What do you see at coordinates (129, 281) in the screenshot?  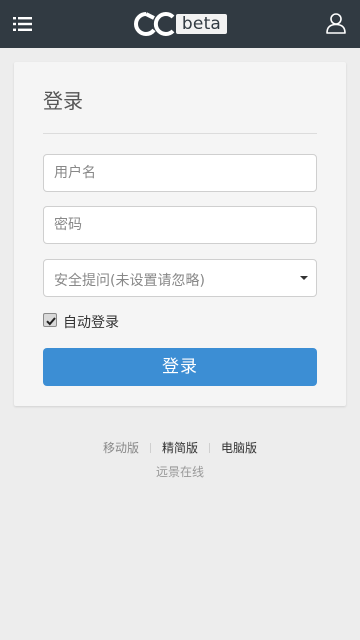 I see `security-question-value: 安全提问(未设置请忽略)` at bounding box center [129, 281].